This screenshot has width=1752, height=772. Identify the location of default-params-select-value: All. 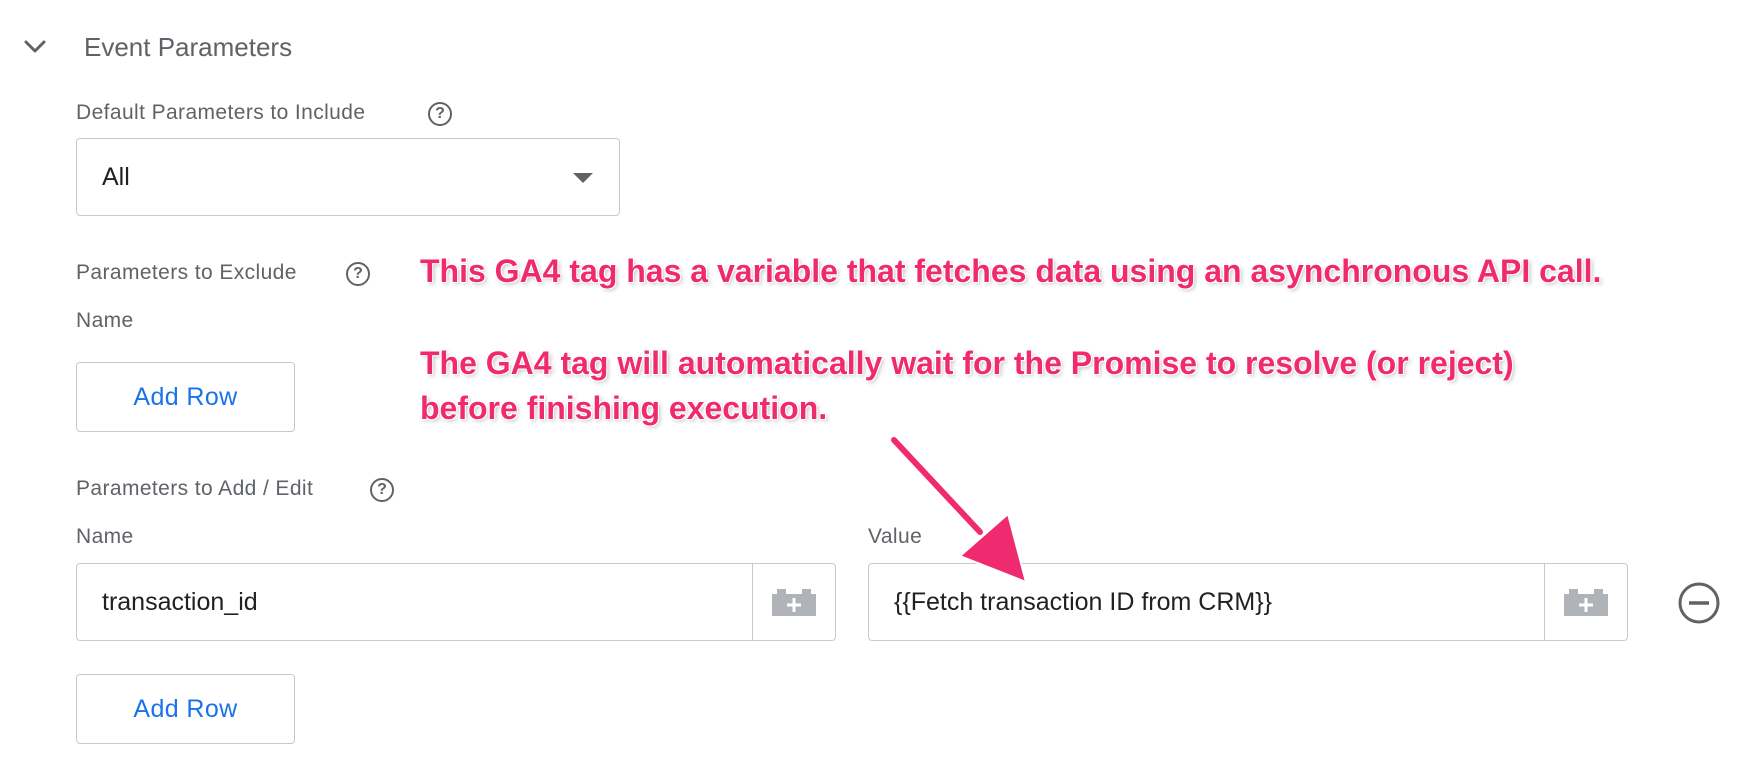
(116, 177).